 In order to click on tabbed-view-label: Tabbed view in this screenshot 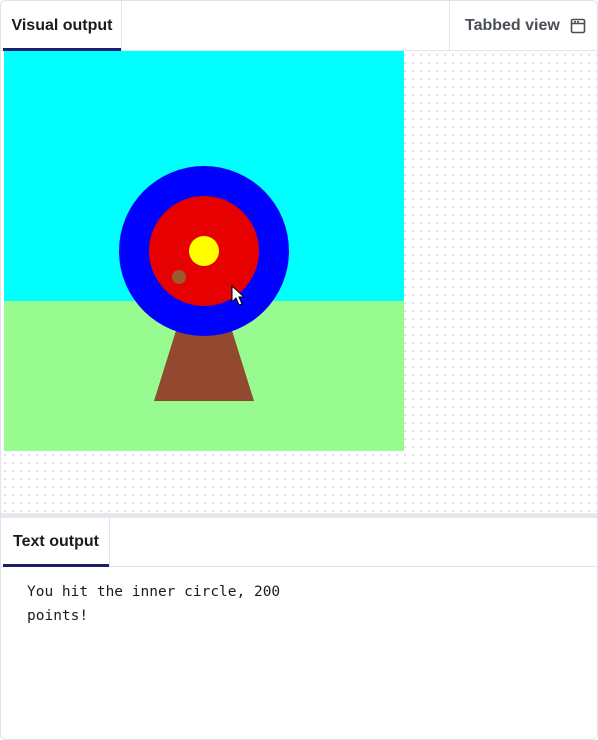, I will do `click(512, 25)`.